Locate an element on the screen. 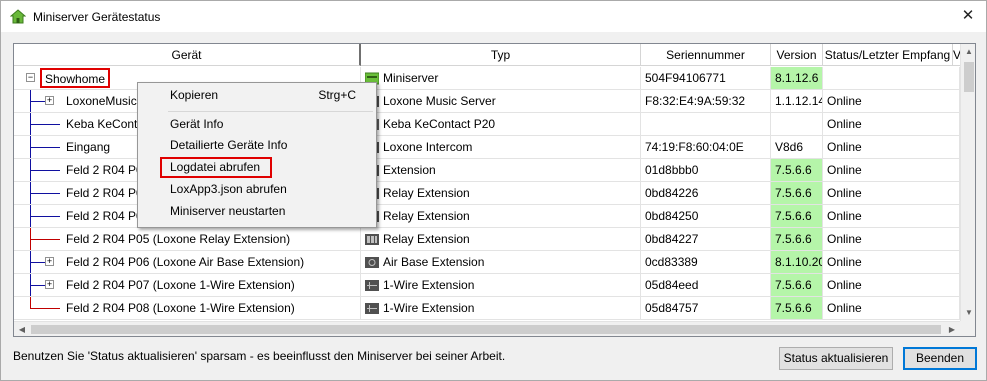  column-header-version: Version is located at coordinates (797, 55).